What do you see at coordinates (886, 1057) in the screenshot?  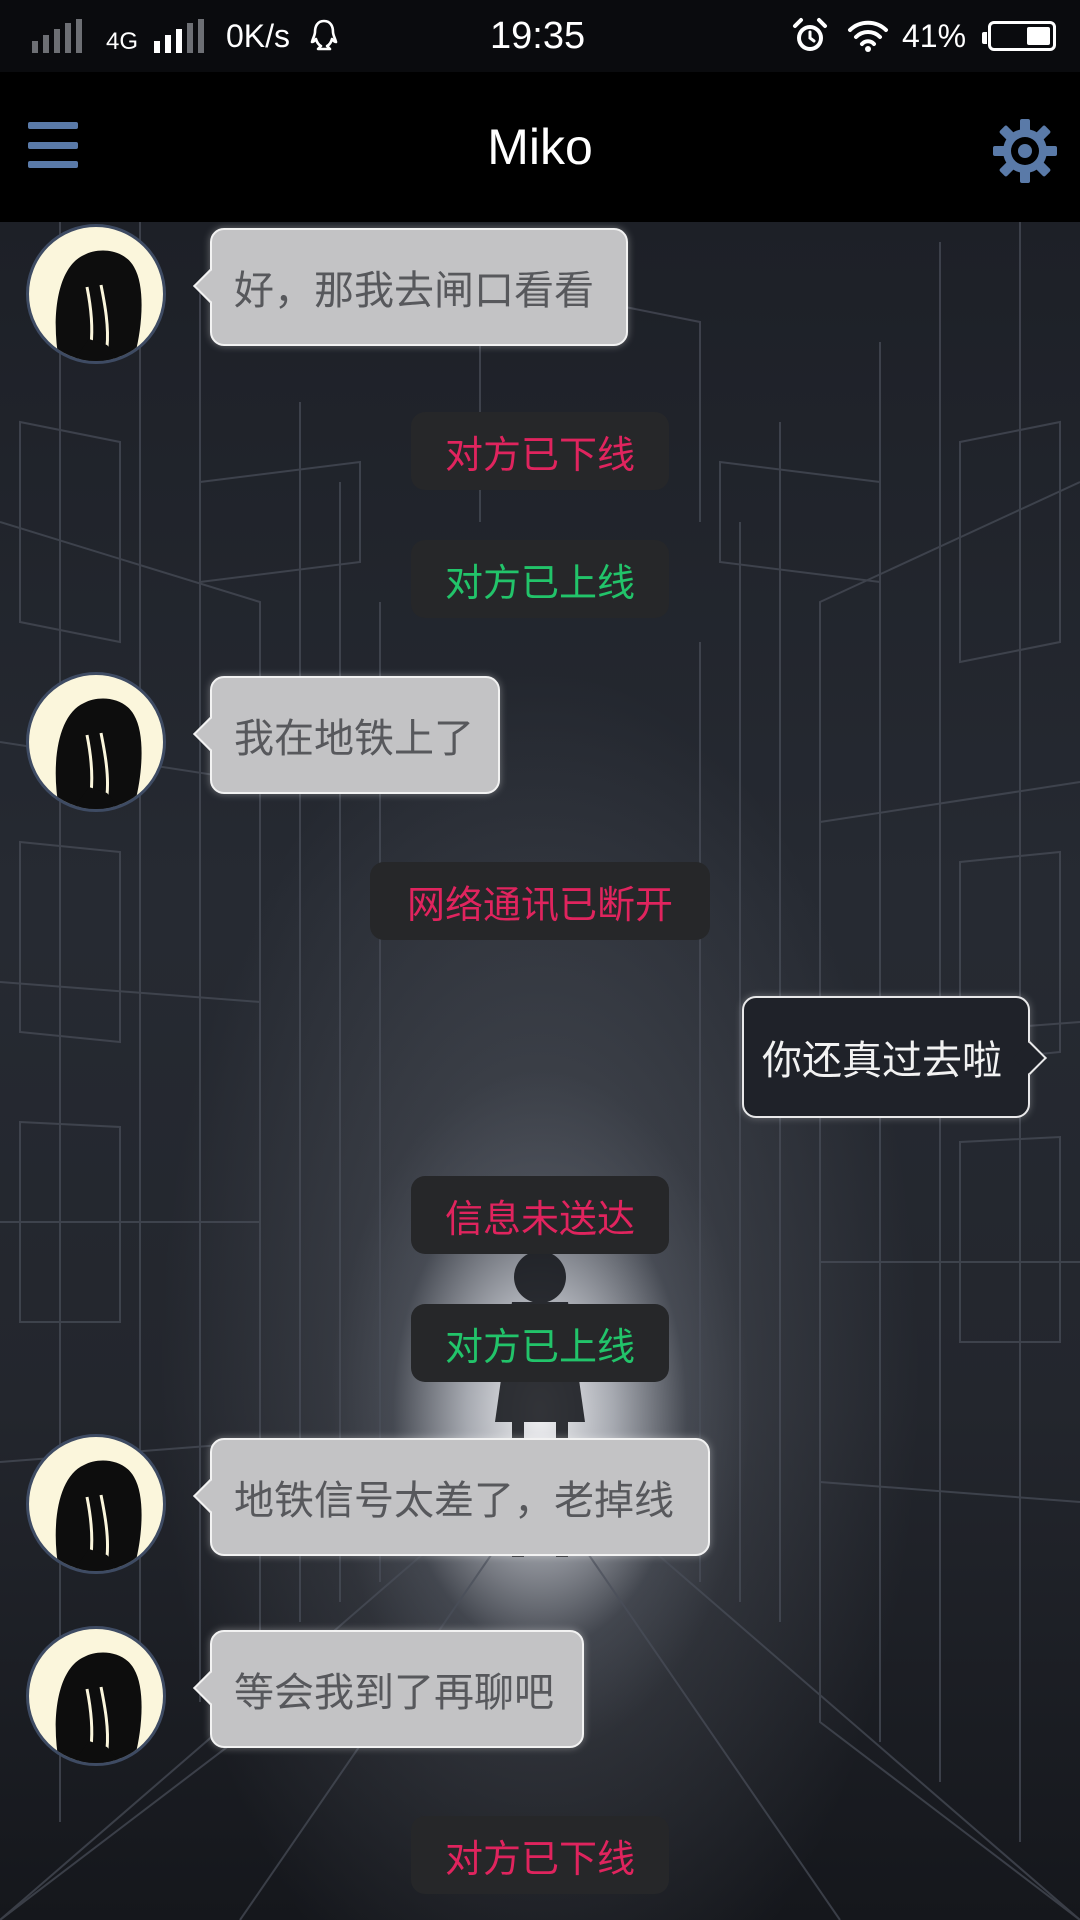 I see `message-bubble-outgoing: 你还真过去啦` at bounding box center [886, 1057].